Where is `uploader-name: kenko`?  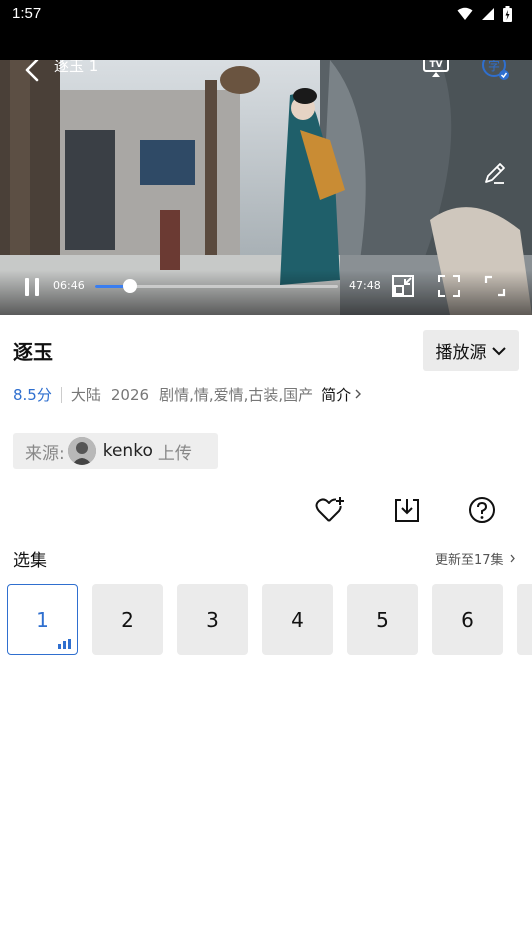
uploader-name: kenko is located at coordinates (127, 451).